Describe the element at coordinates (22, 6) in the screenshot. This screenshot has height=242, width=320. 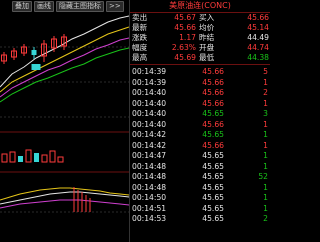
I see `overlay-button: 叠加` at that location.